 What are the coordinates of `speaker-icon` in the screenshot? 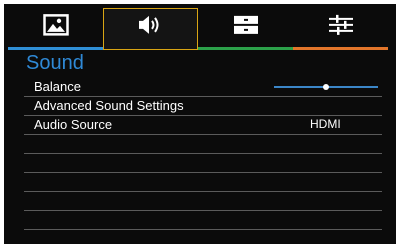 It's located at (151, 27).